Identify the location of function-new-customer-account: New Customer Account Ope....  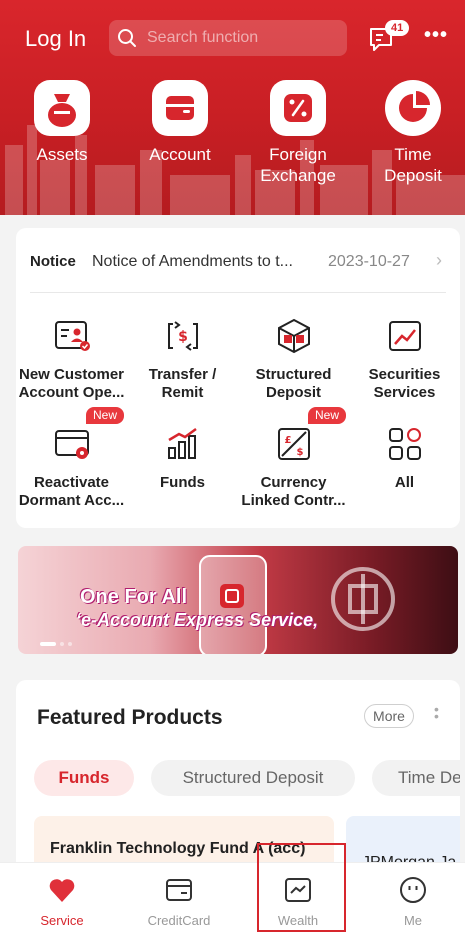
(71, 359).